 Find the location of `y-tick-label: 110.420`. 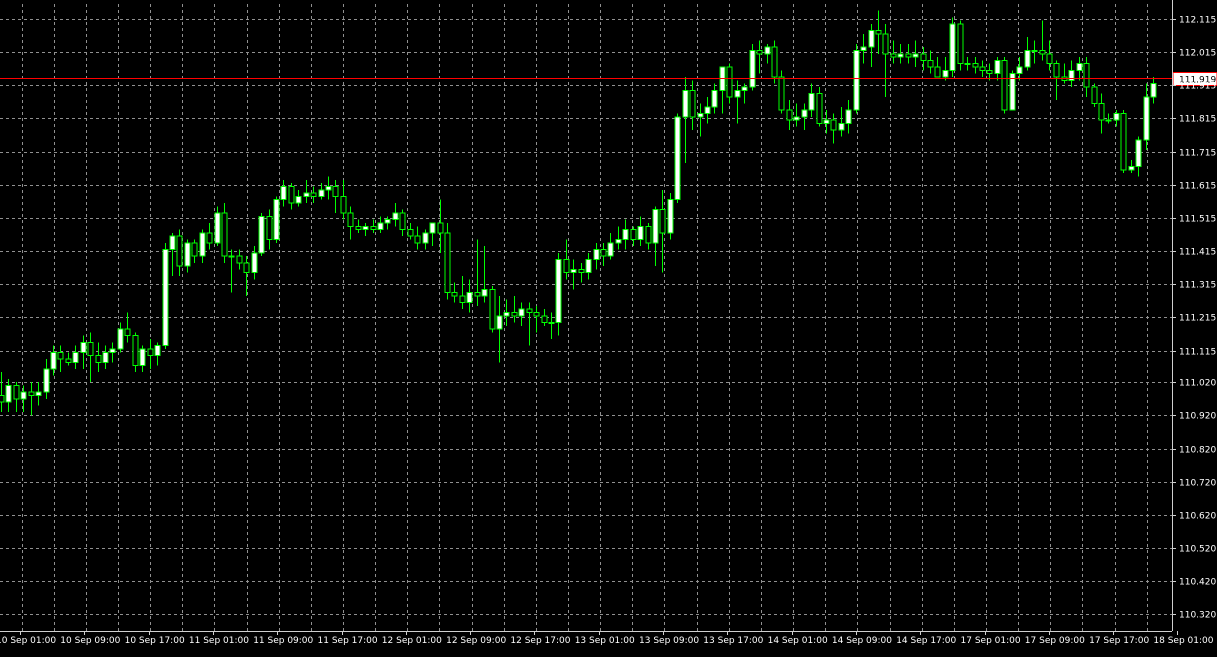

y-tick-label: 110.420 is located at coordinates (1197, 583).